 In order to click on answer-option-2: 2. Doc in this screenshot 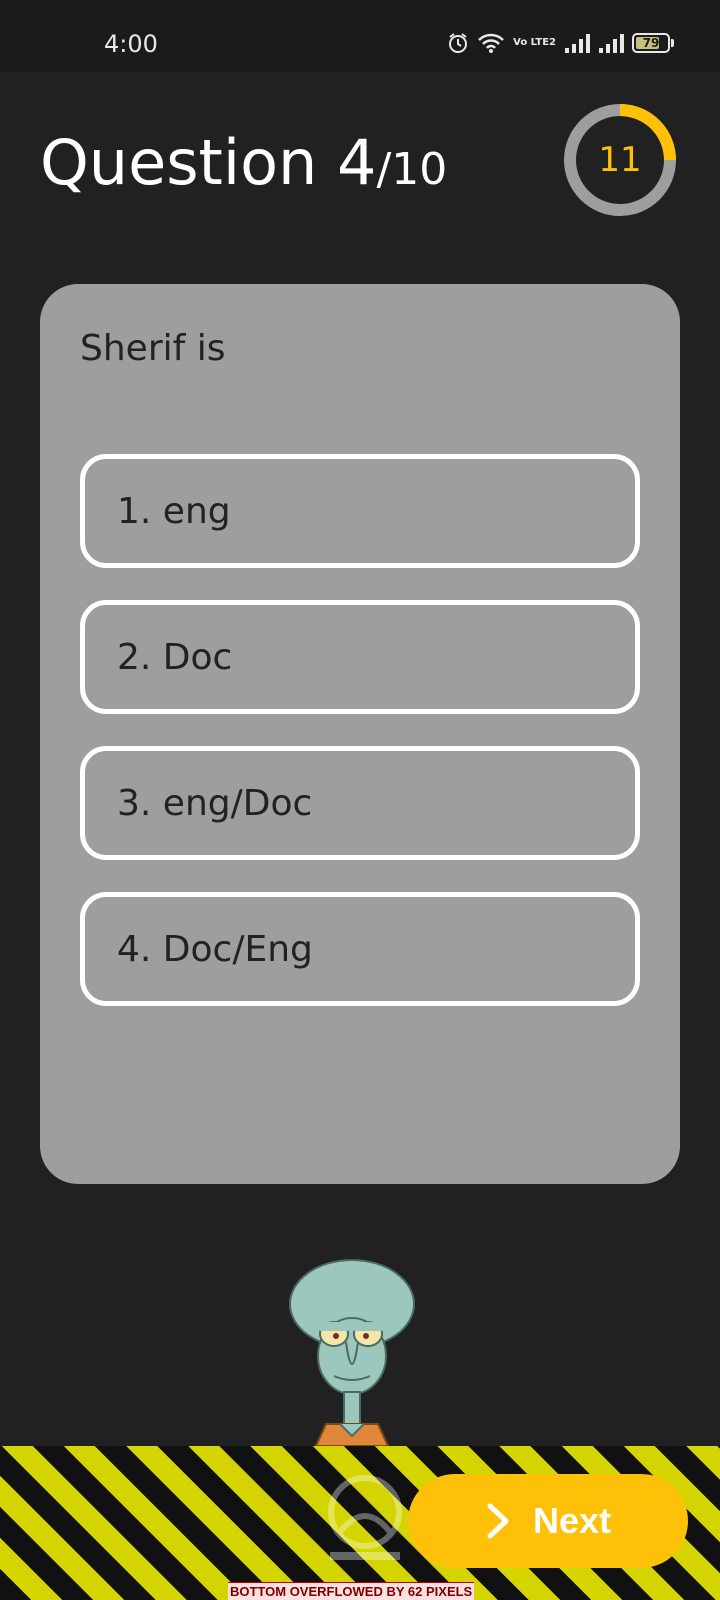, I will do `click(360, 657)`.